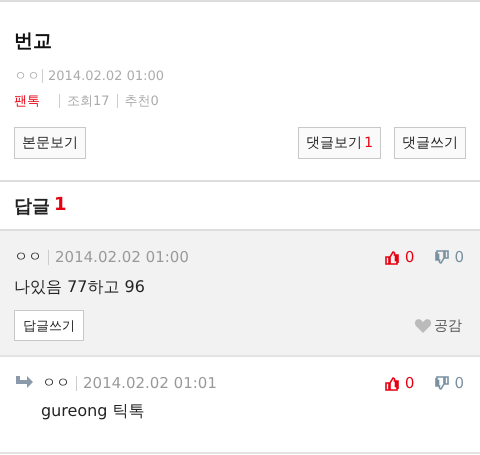 Image resolution: width=480 pixels, height=455 pixels. I want to click on comment-text: gureong 틱톡, so click(93, 411).